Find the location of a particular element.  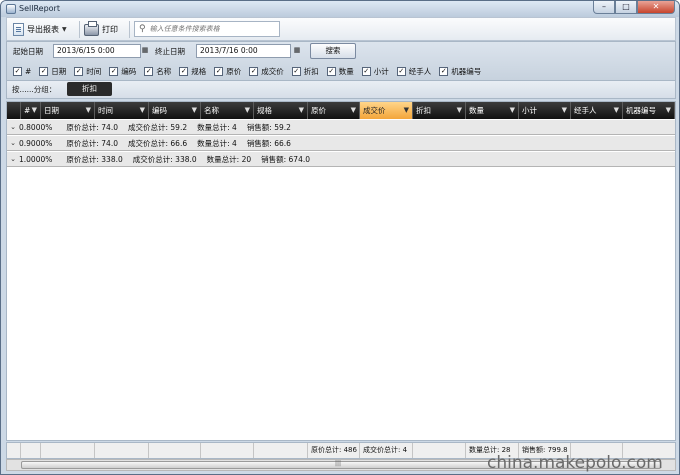

group-orig: 原价总计: 338.0 is located at coordinates (94, 159).